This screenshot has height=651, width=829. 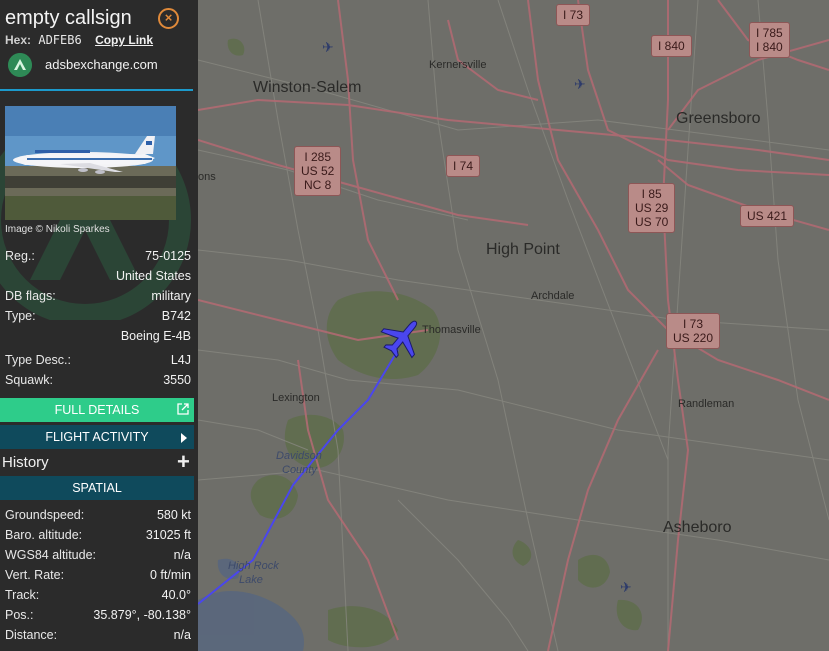 I want to click on lake-label-lake: Lake, so click(x=251, y=580).